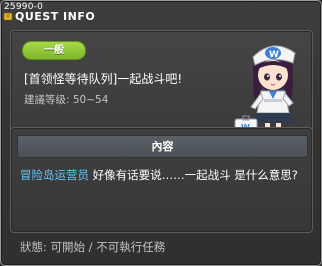 This screenshot has width=322, height=266. I want to click on quest-description: 冒险岛运营员 好像有话要说……一起战斗 是什么意思?, so click(162, 175).